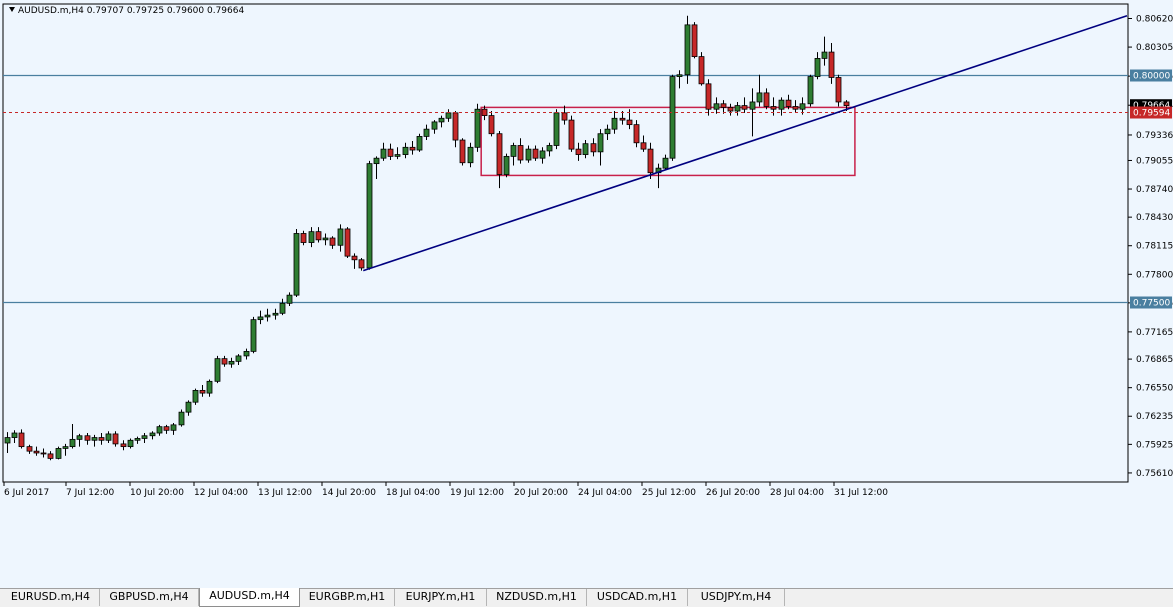 Image resolution: width=1173 pixels, height=607 pixels. Describe the element at coordinates (1154, 20) in the screenshot. I see `y-axis-tick-label: 0.80620` at that location.